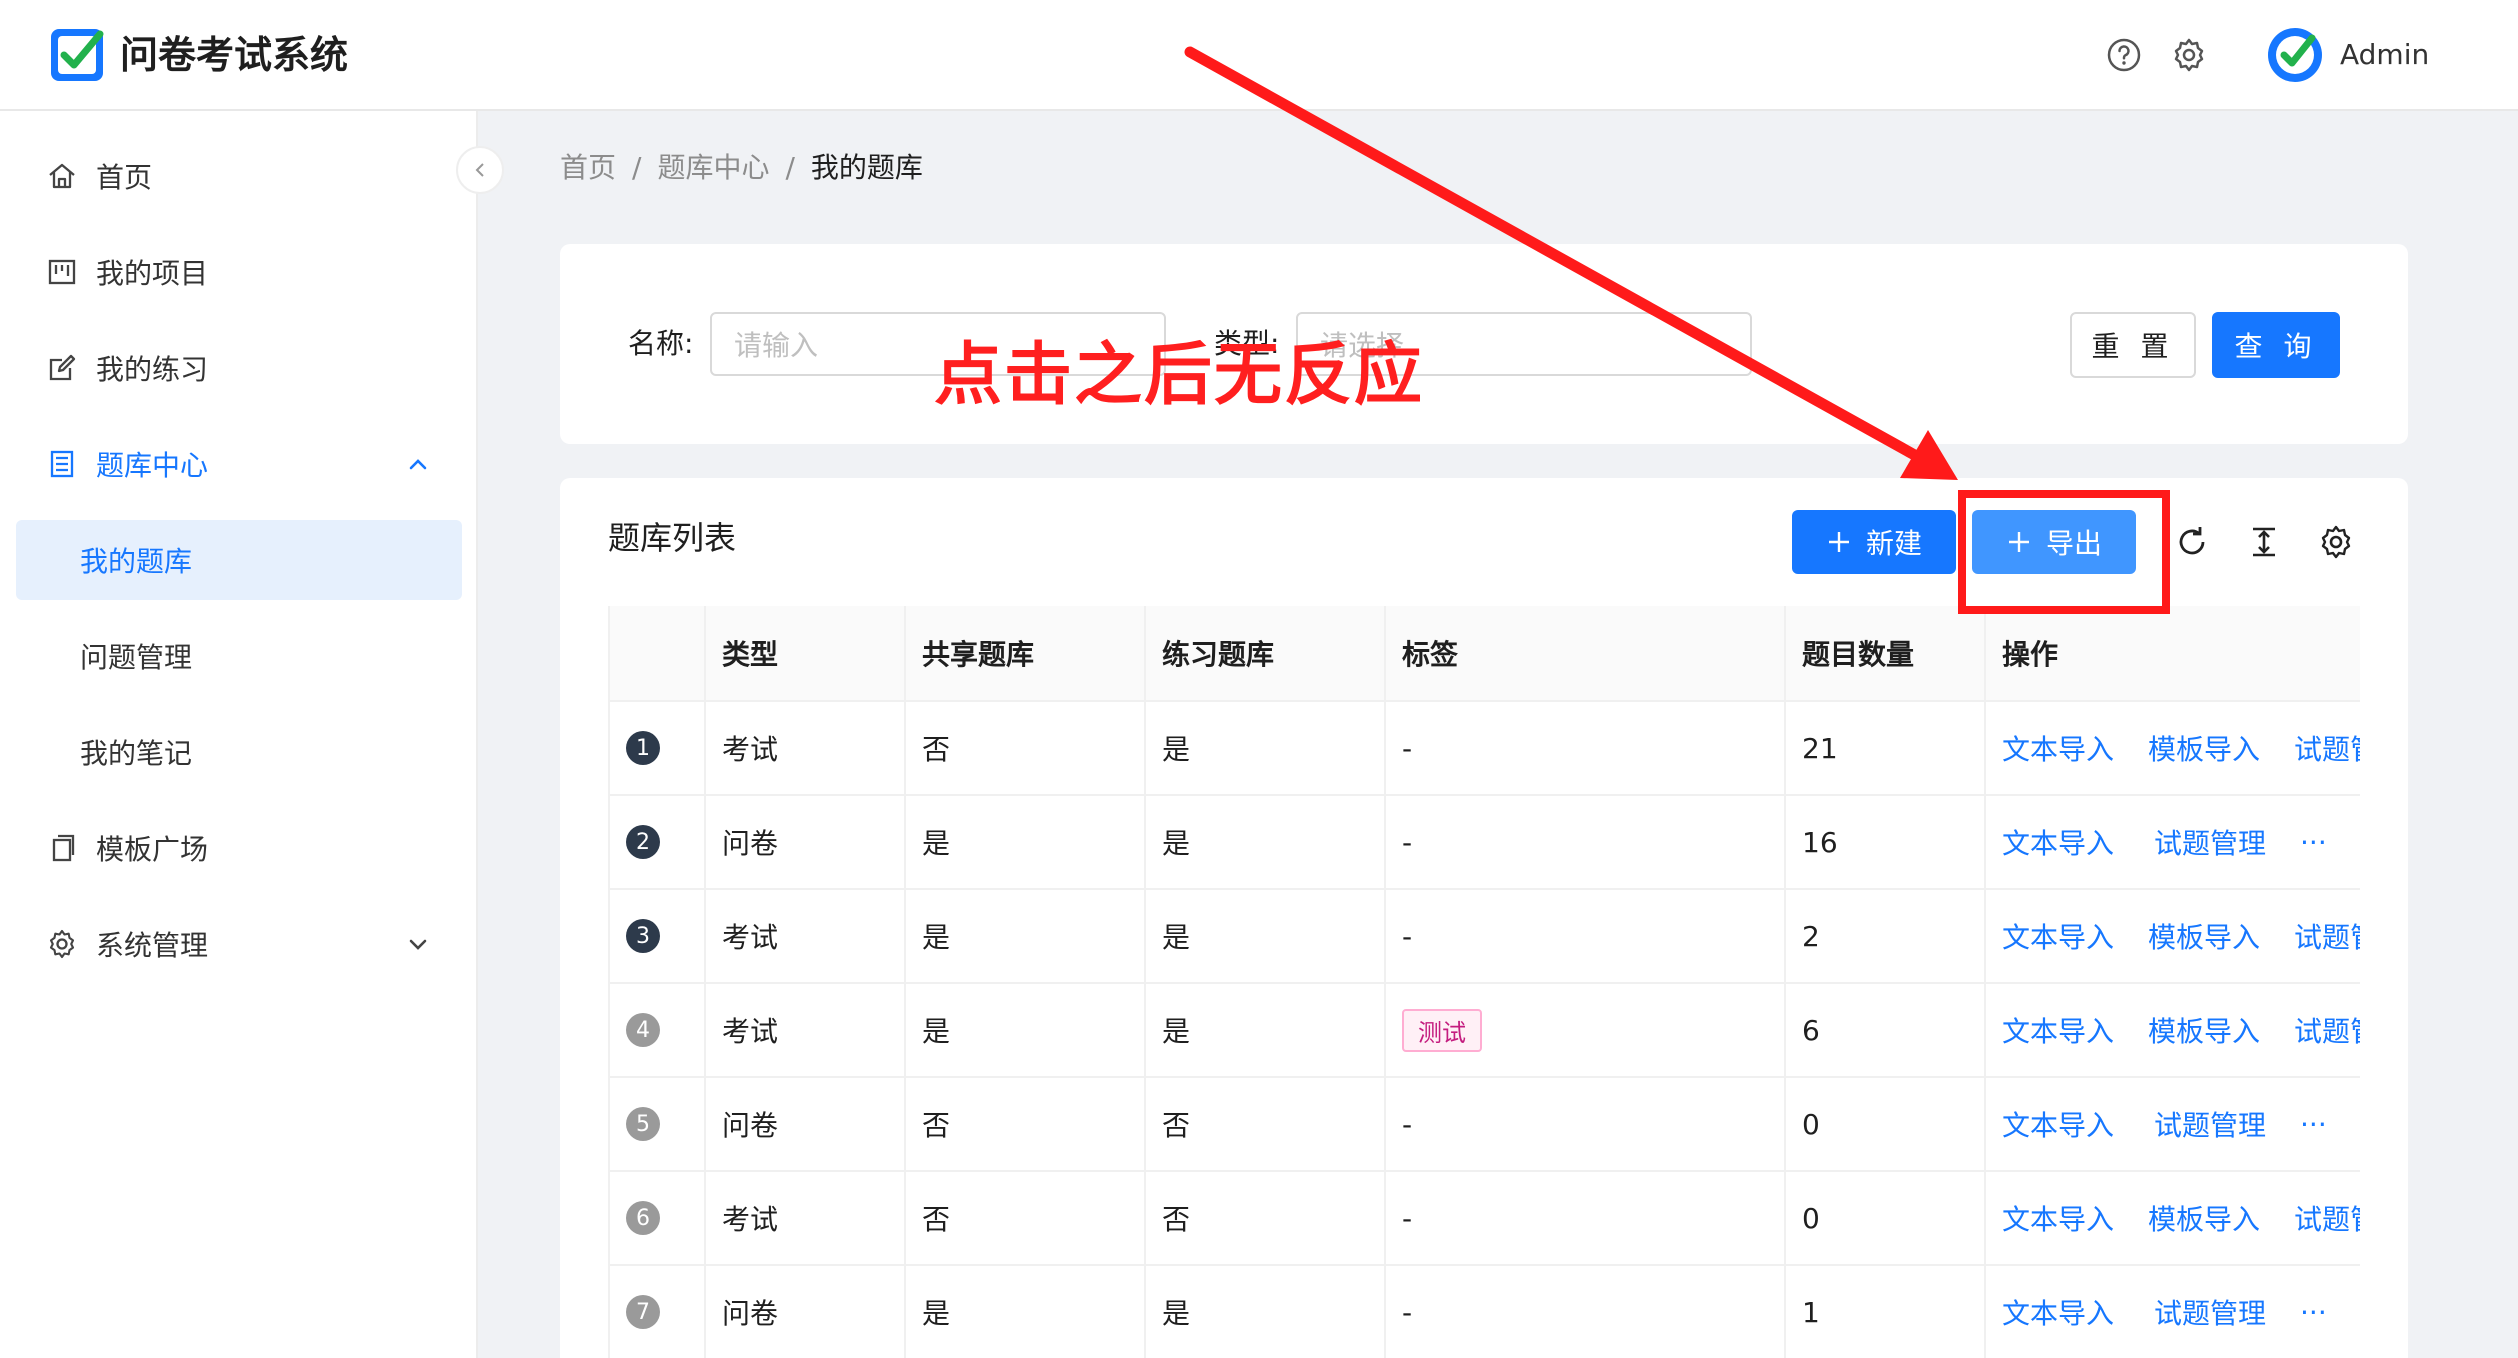 This screenshot has width=2518, height=1358. Describe the element at coordinates (643, 1030) in the screenshot. I see `row-index-badge: 4` at that location.